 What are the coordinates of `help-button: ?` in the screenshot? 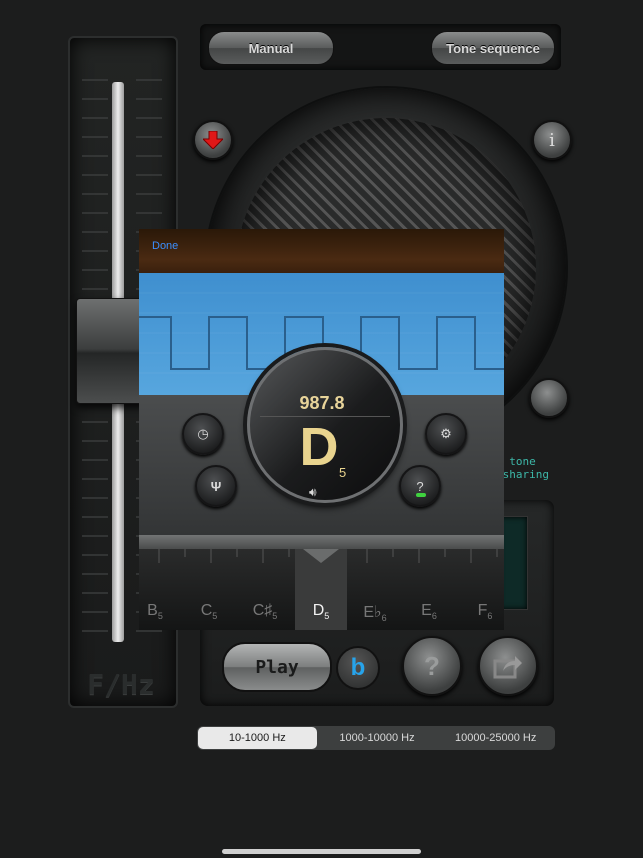 It's located at (432, 666).